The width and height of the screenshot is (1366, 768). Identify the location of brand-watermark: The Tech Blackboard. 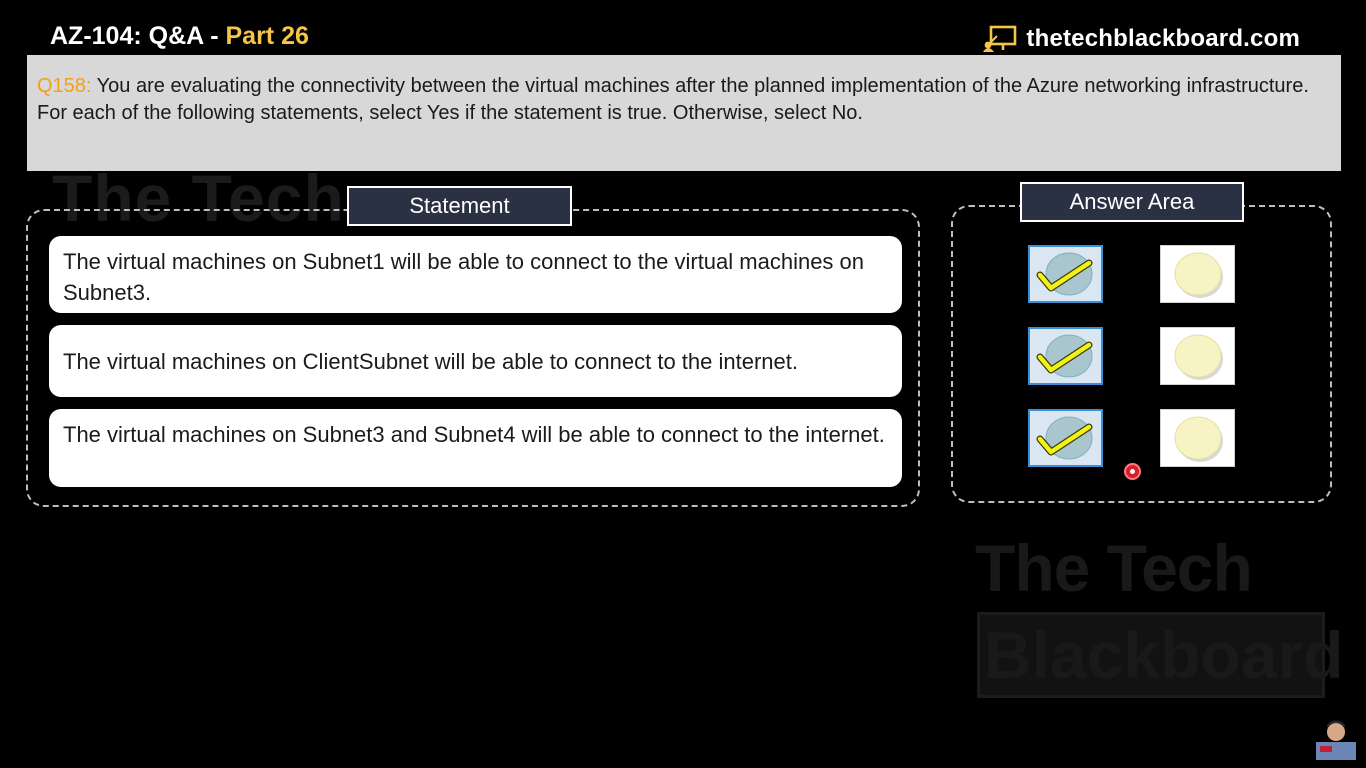
(1159, 614).